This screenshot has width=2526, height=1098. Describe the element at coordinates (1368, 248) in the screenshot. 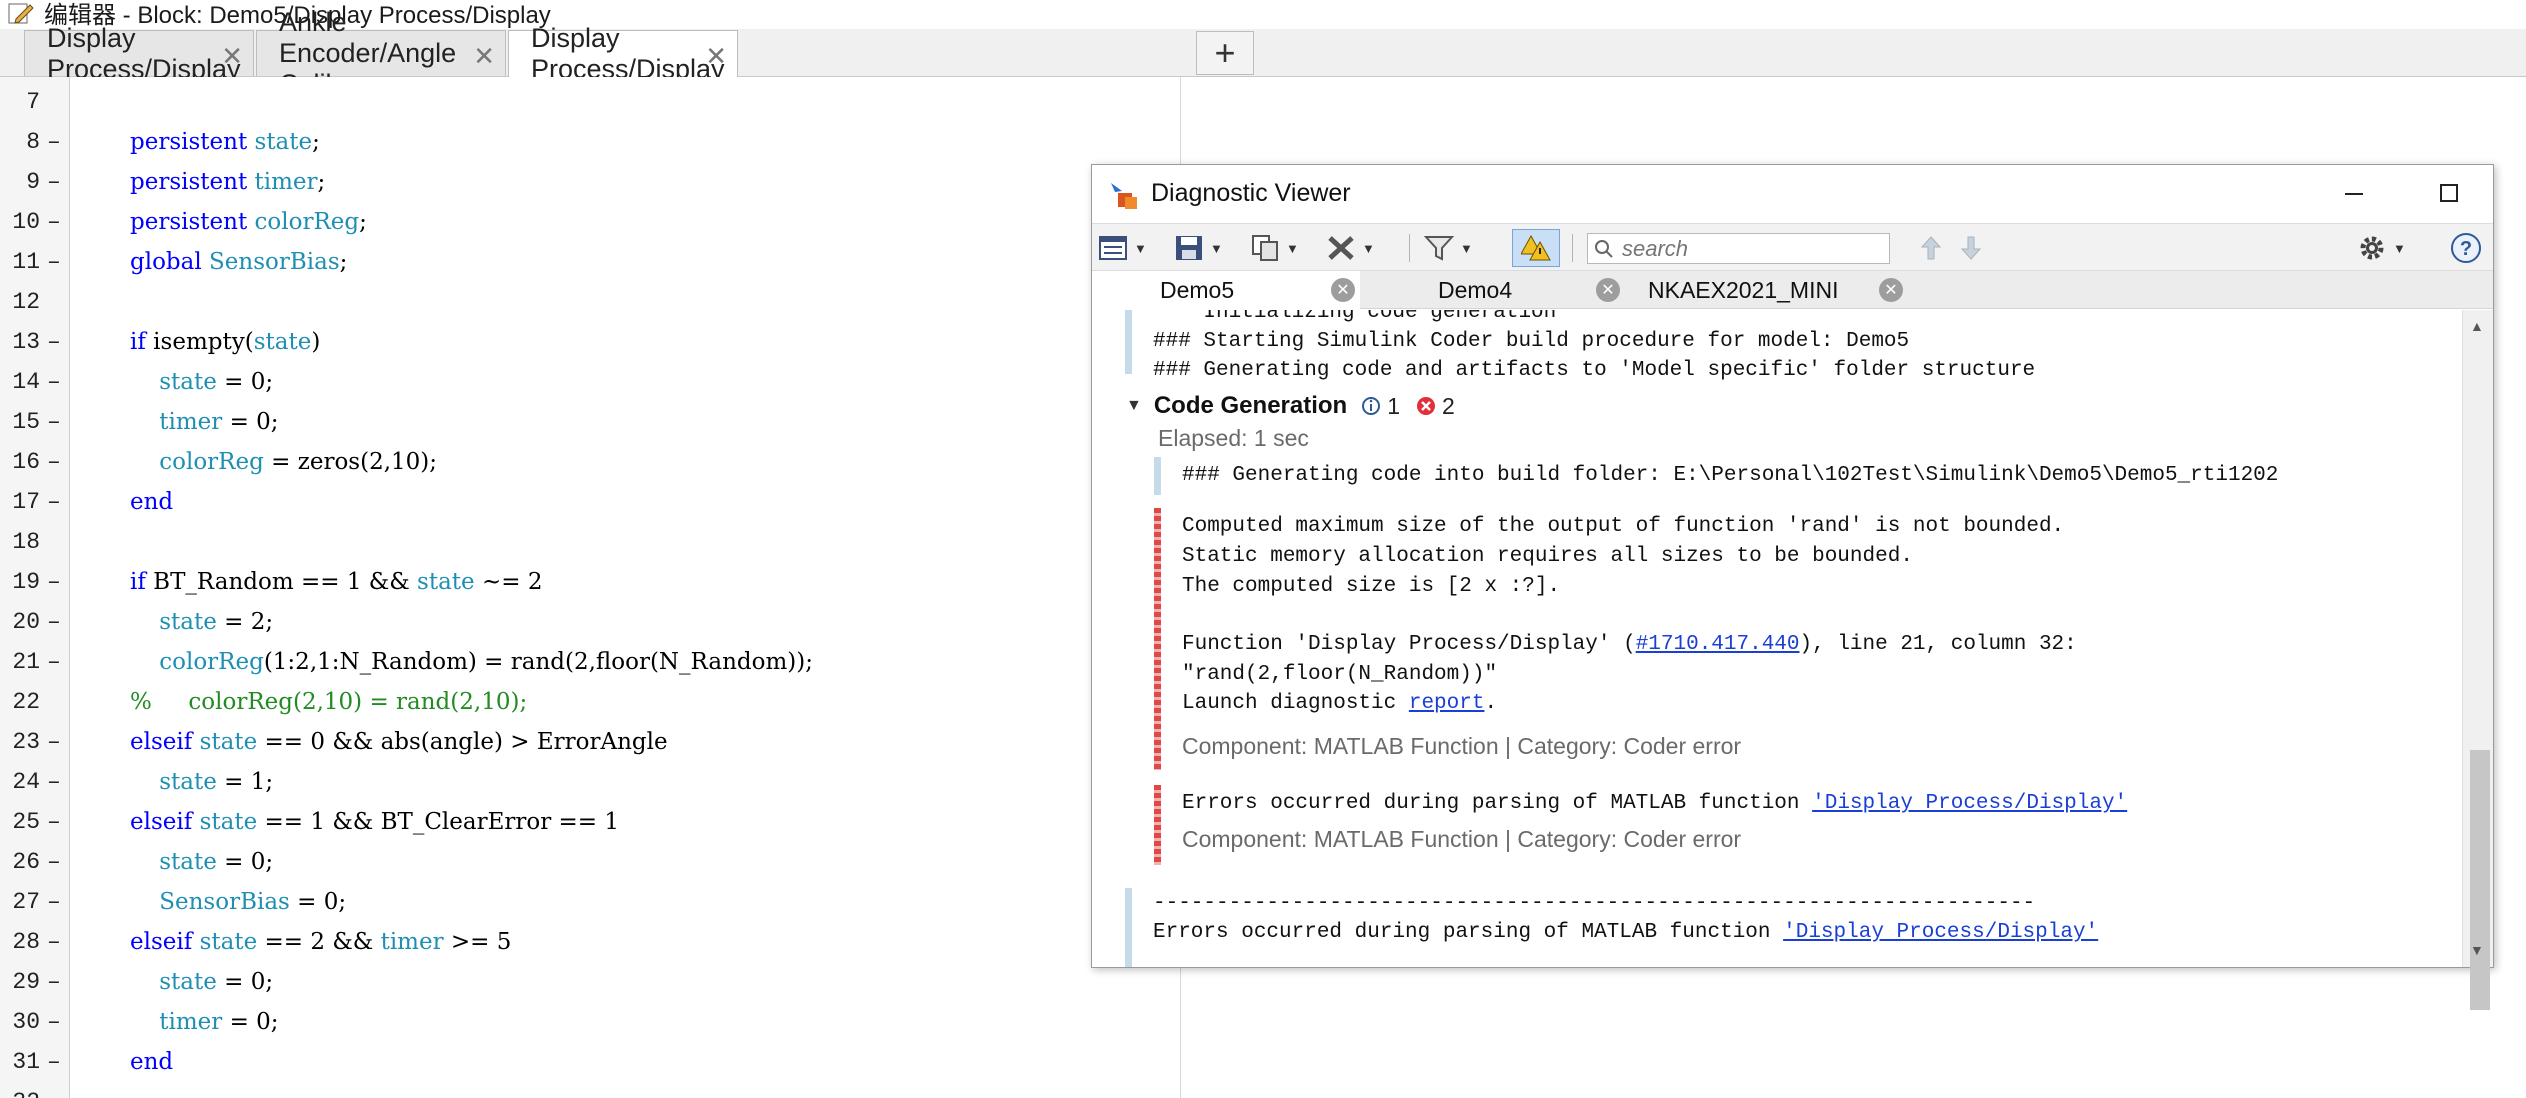

I see `chevron-down-icon: ▼` at that location.